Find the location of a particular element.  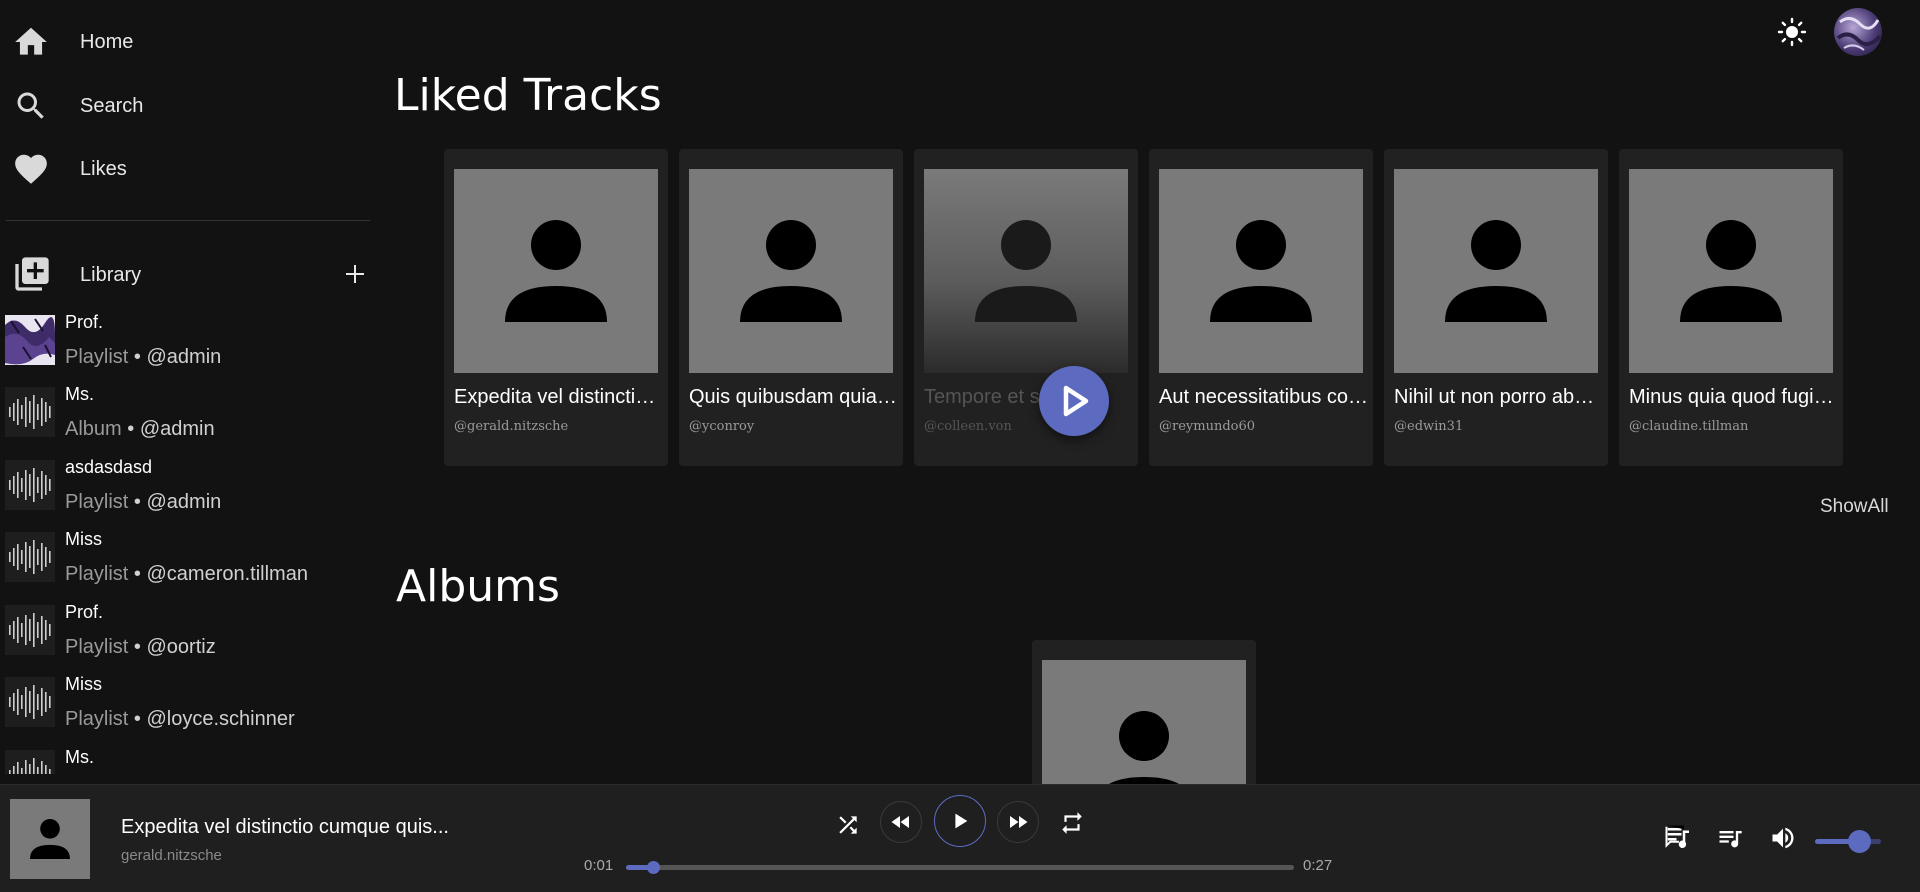

library-item-meta: Album • @admin is located at coordinates (140, 429).